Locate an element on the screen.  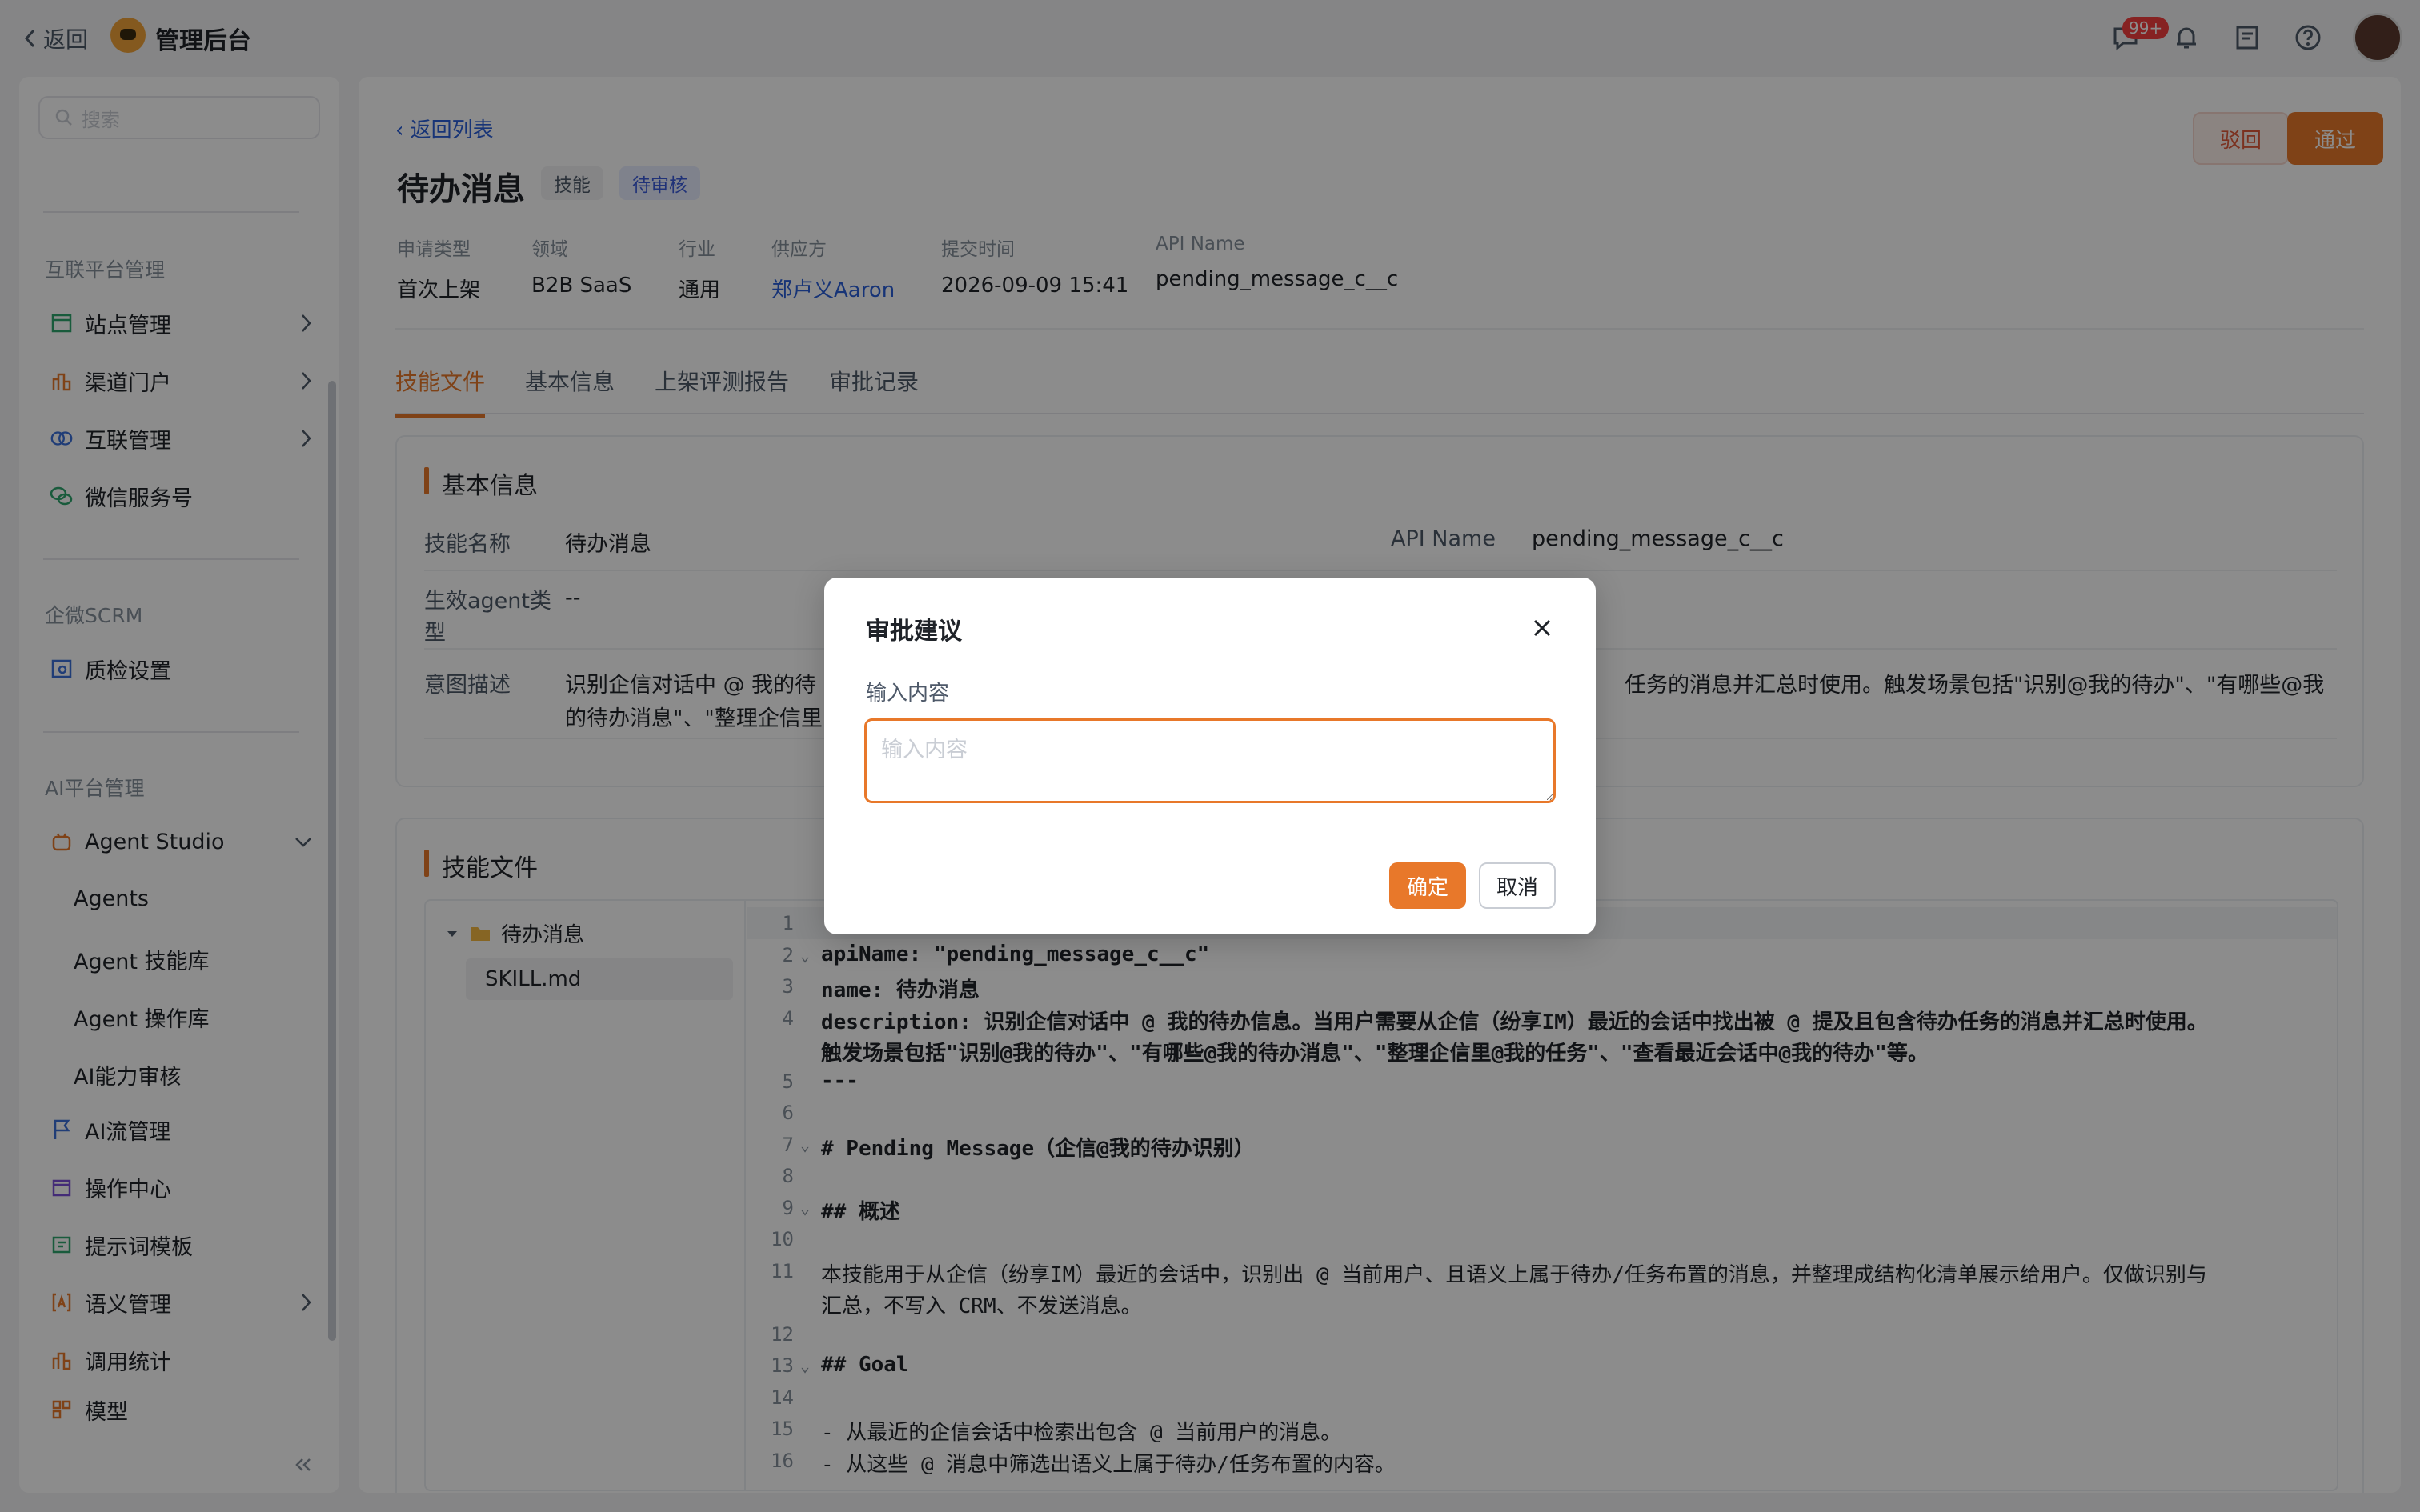
close-button is located at coordinates (1542, 628).